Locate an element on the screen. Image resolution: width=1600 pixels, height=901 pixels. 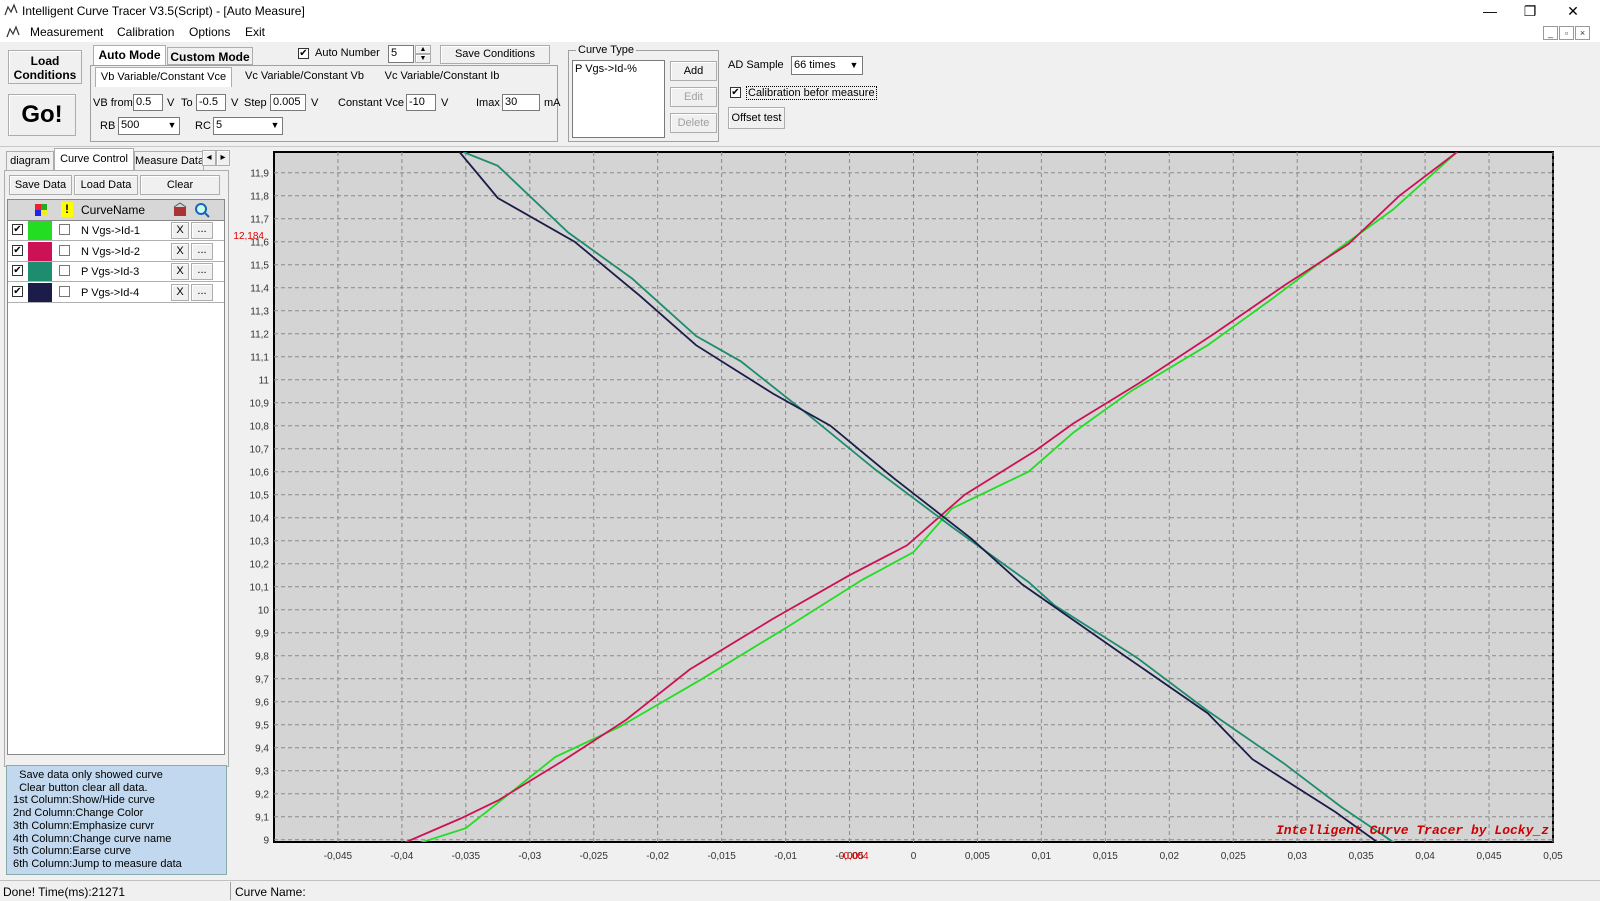
y-tick-label: 9,9 is located at coordinates (262, 634).